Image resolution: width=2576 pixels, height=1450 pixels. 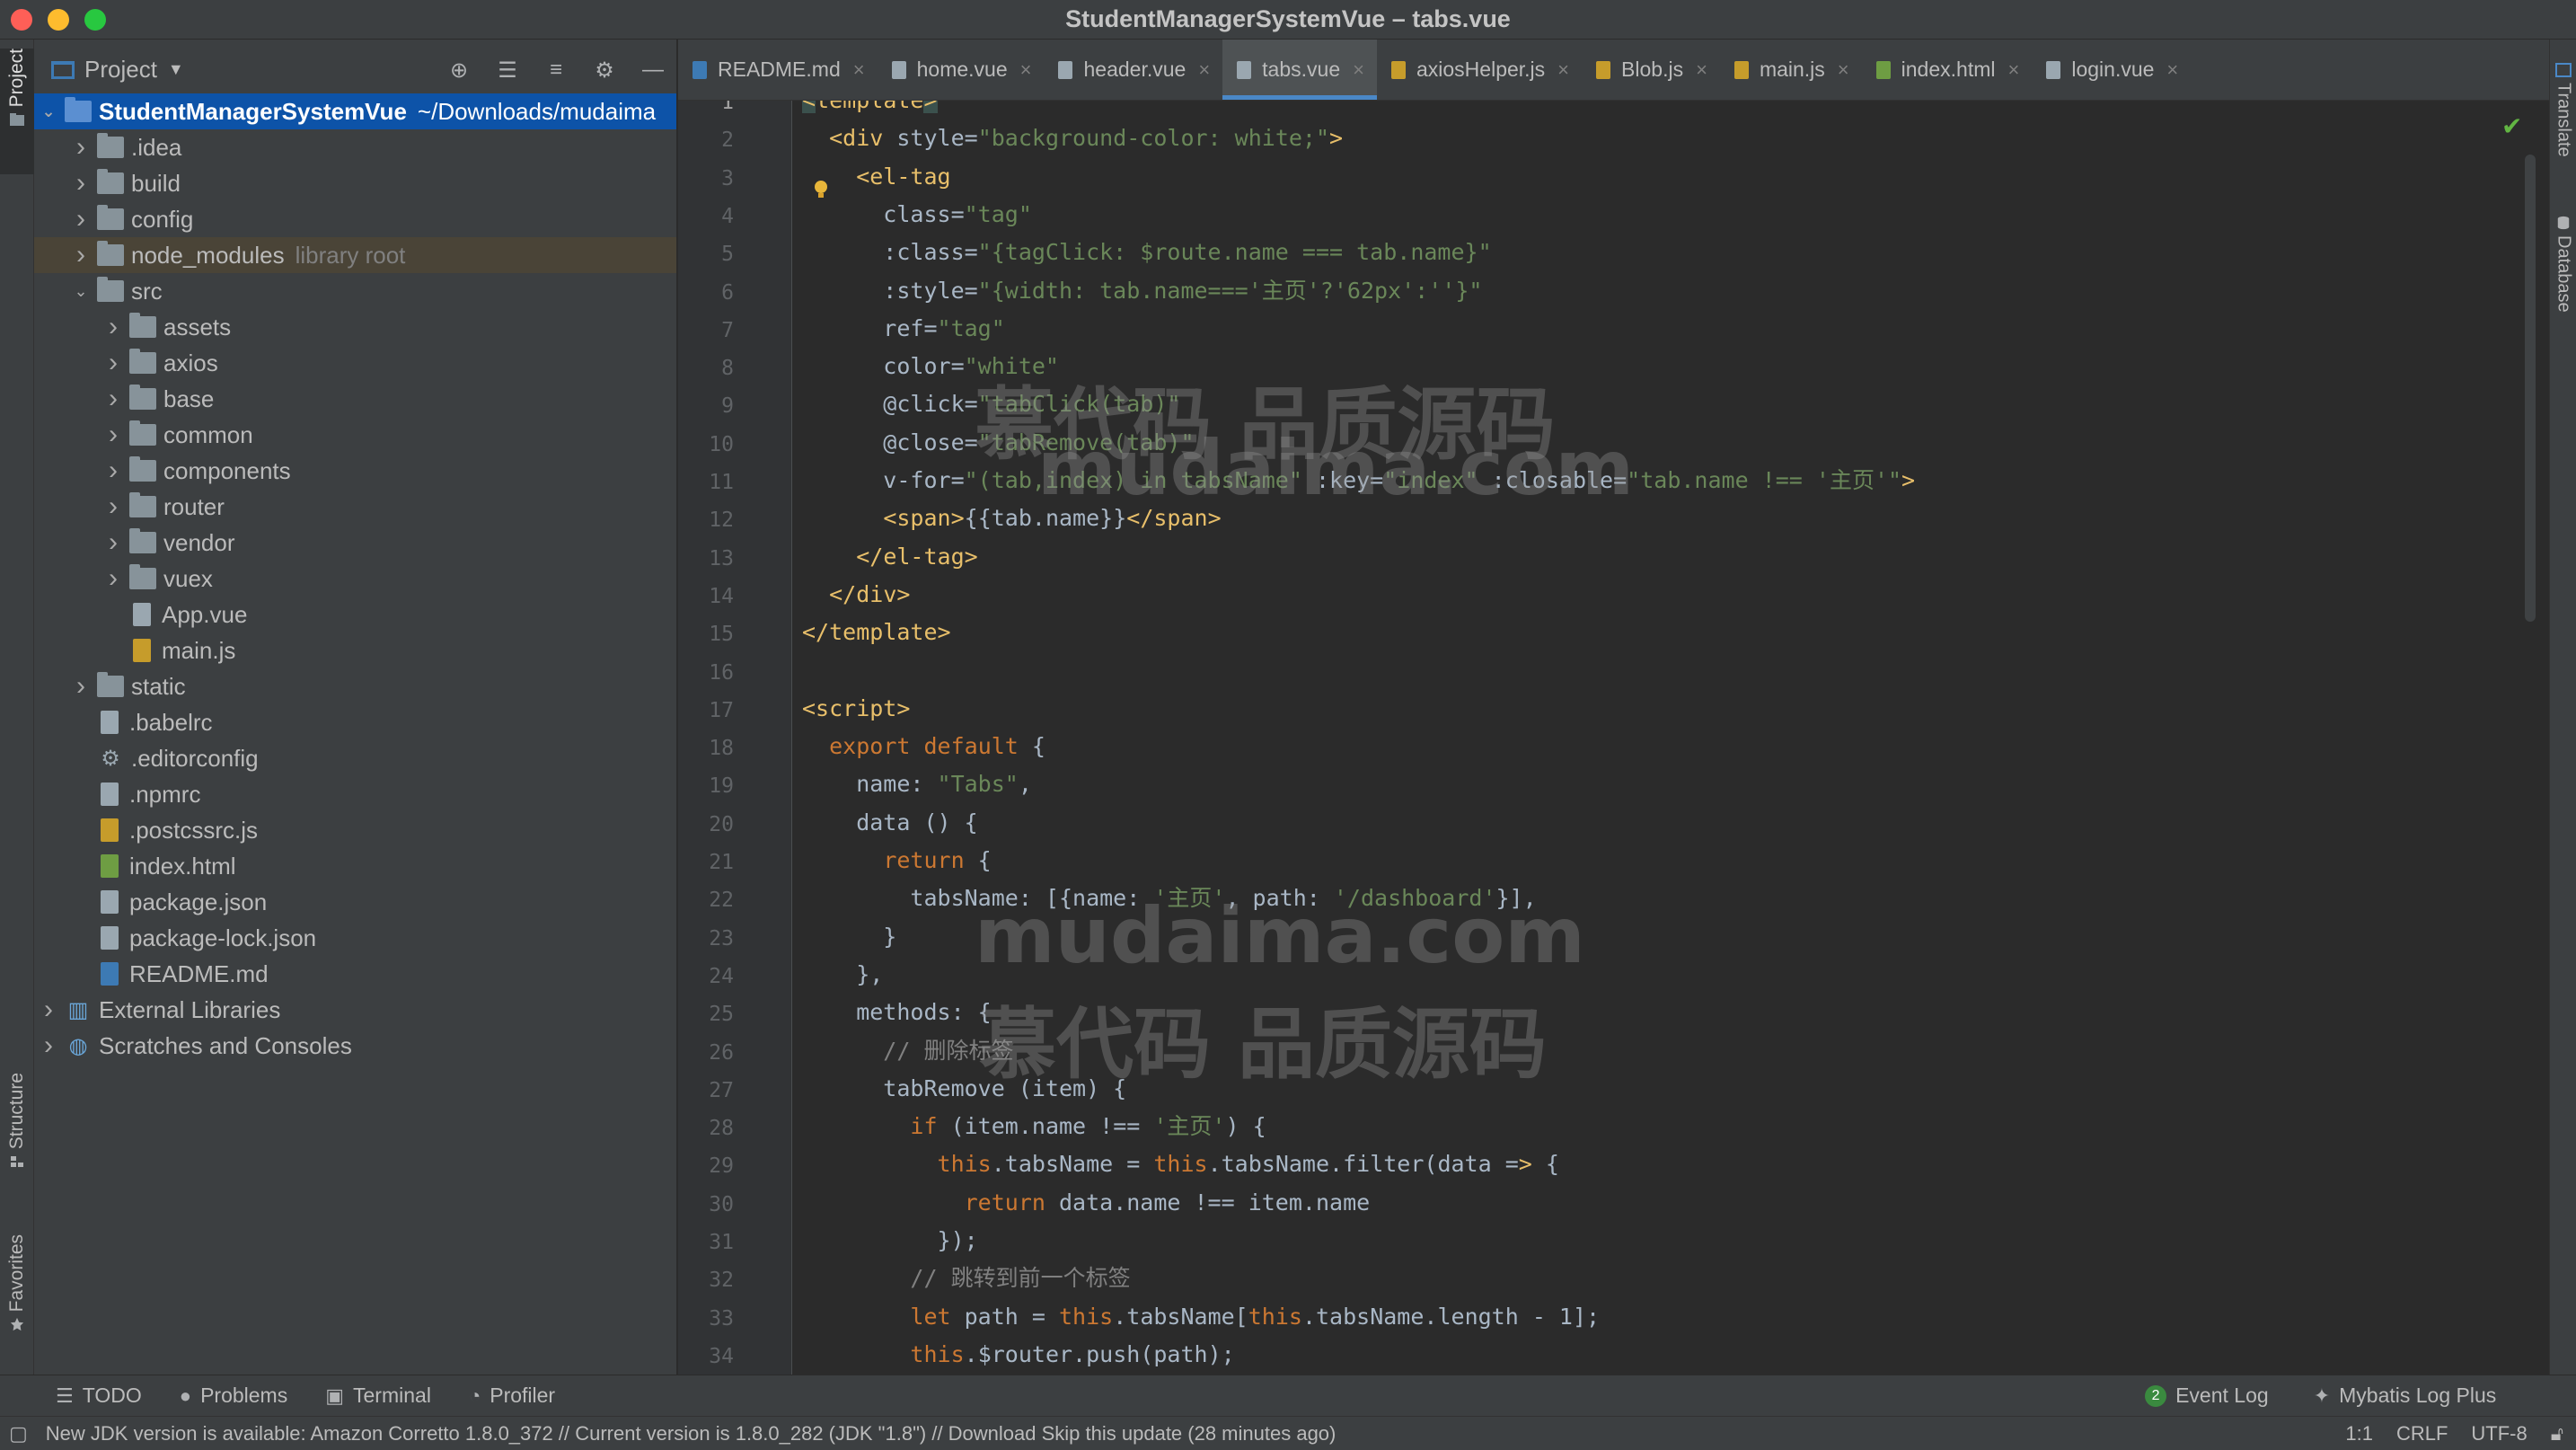 I want to click on lock-icon: 🔓︎, so click(x=2557, y=1434).